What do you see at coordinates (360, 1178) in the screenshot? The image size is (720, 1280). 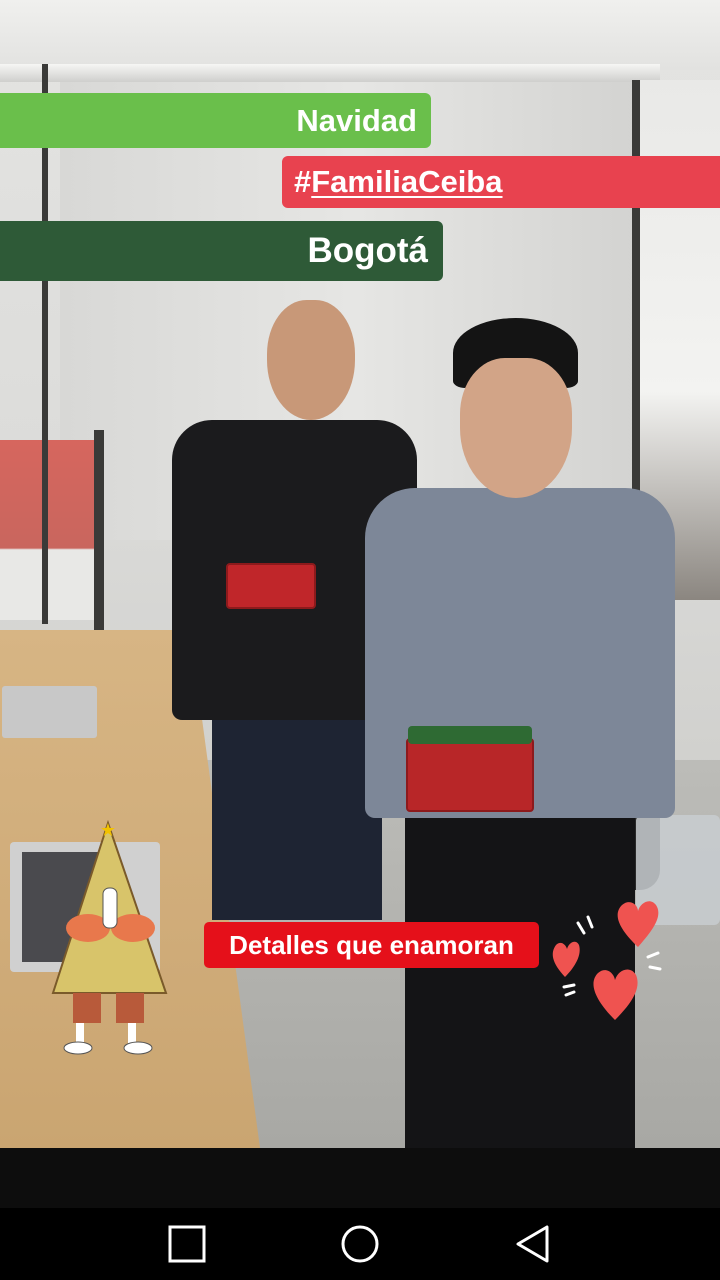 I see `story-bottom-bar` at bounding box center [360, 1178].